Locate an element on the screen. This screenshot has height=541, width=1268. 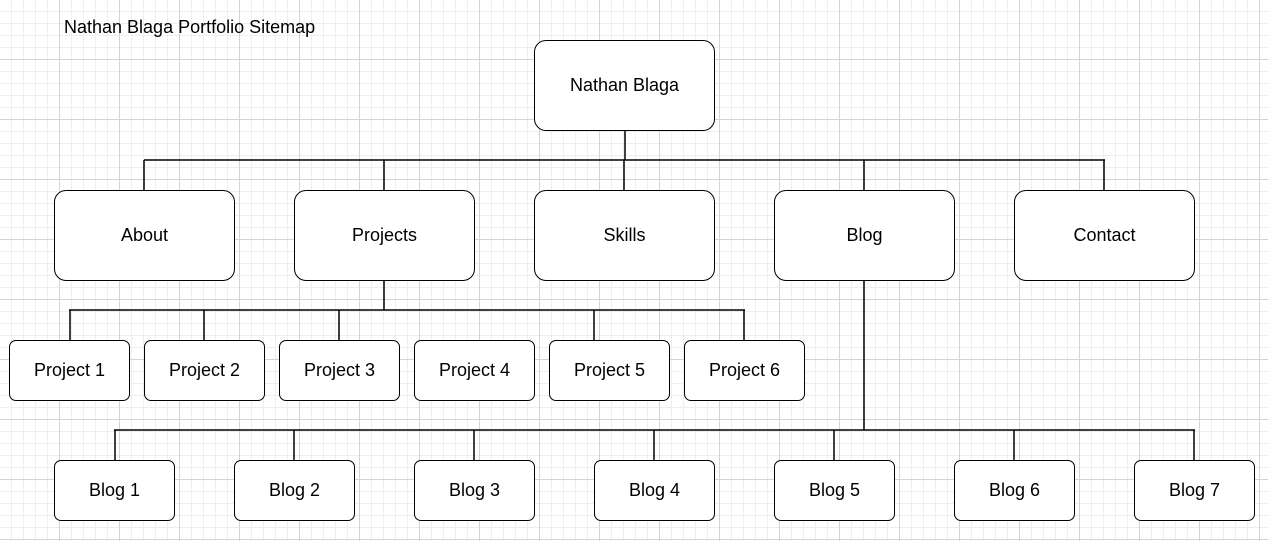
node-blog-7: Blog 7 is located at coordinates (1194, 490).